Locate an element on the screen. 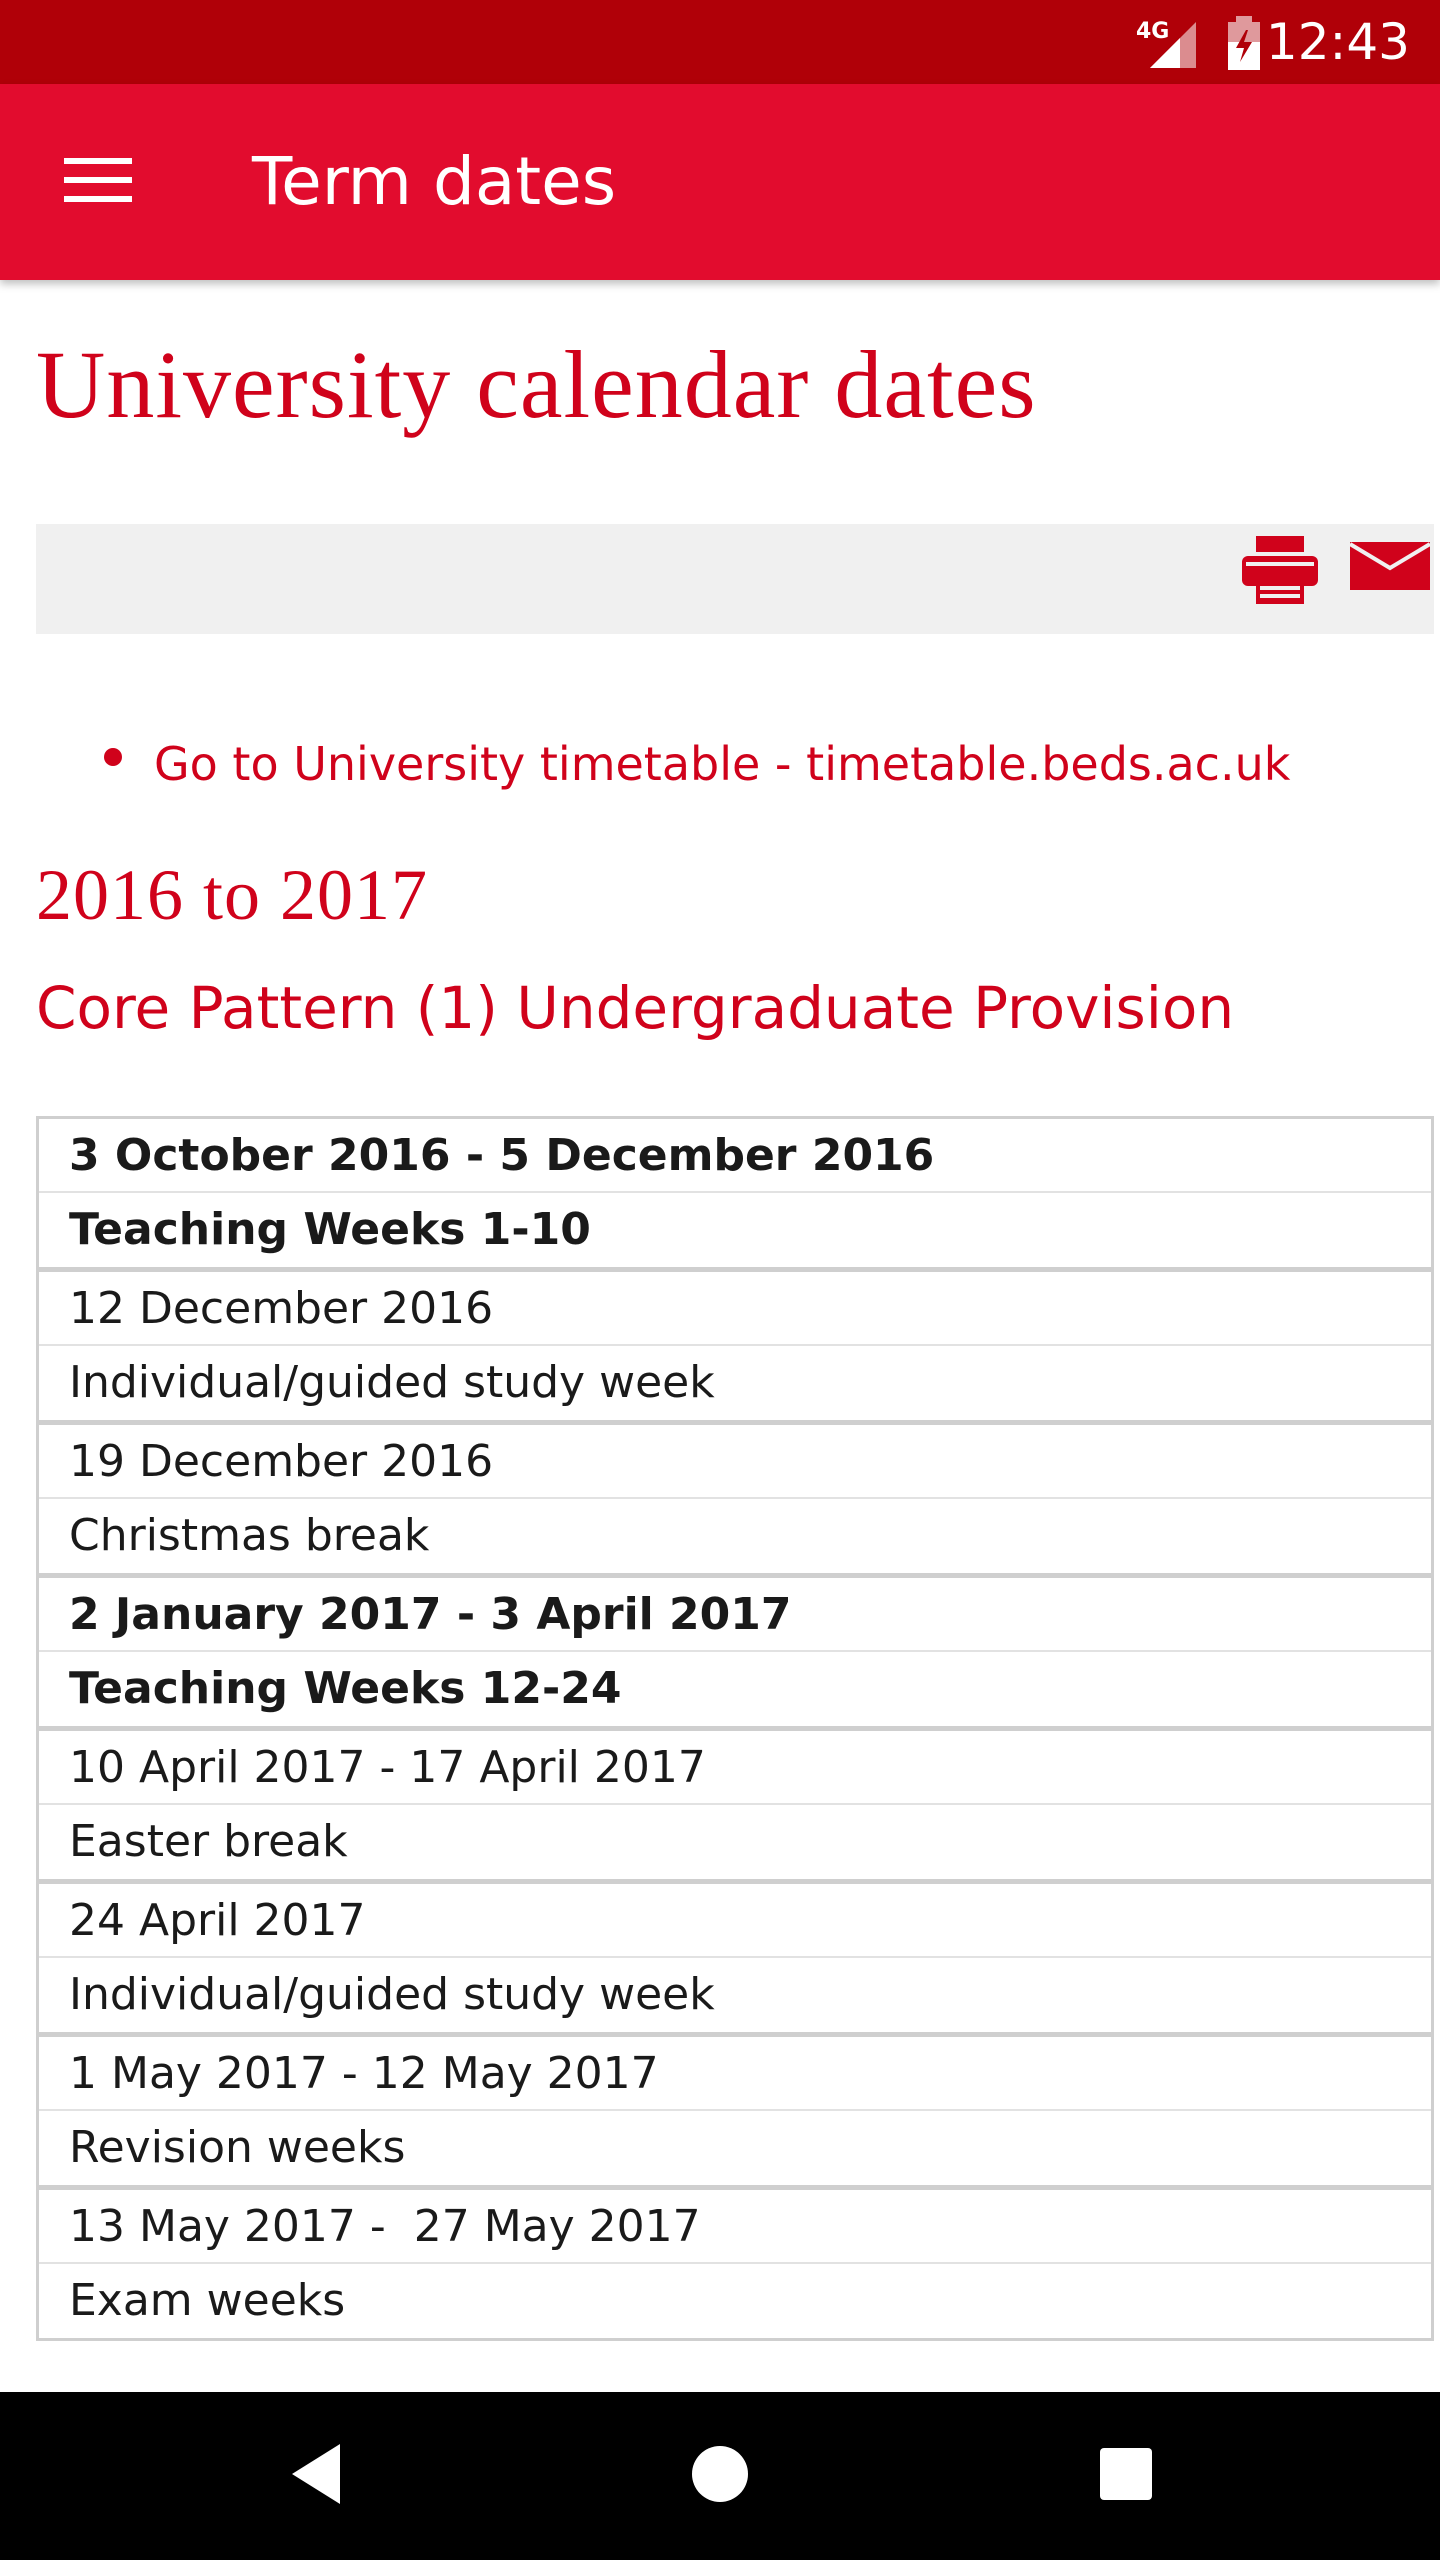  table-cell-description: Teaching Weeks 1-10 is located at coordinates (330, 1229).